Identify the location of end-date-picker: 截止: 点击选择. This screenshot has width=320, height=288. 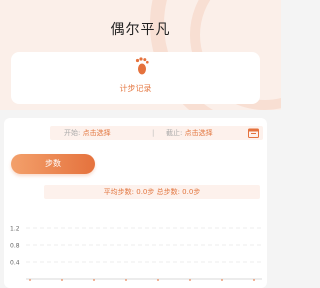
(189, 133).